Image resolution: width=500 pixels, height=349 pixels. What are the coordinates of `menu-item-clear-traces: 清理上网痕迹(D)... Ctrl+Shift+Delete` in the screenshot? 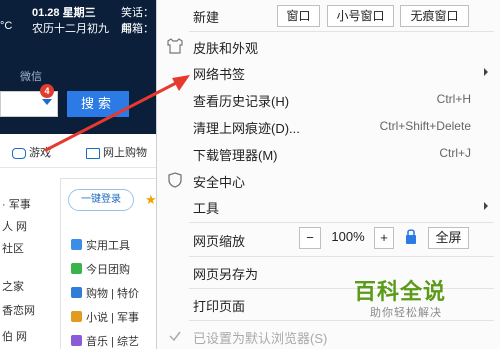 It's located at (328, 126).